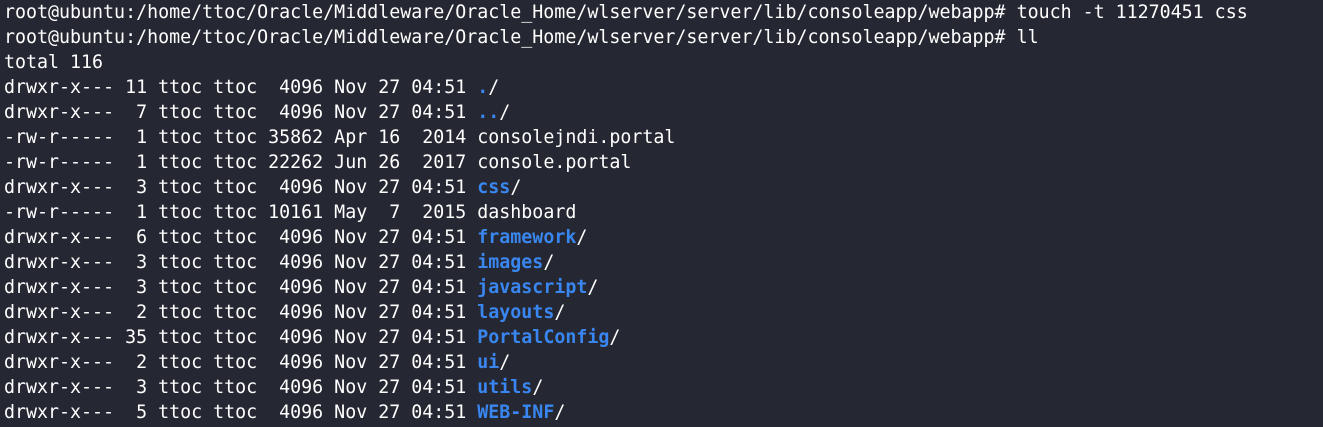 The width and height of the screenshot is (1323, 427). What do you see at coordinates (532, 287) in the screenshot?
I see `entry-name: javascript` at bounding box center [532, 287].